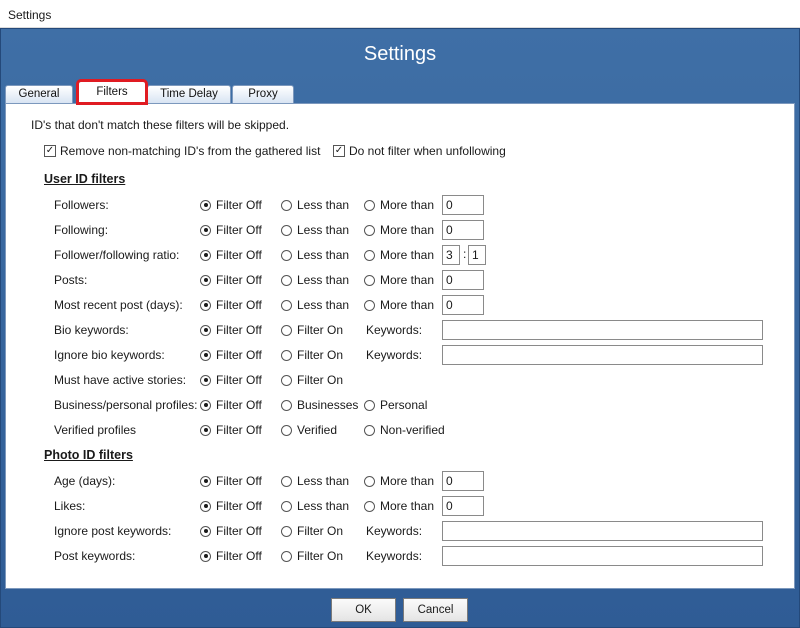 The width and height of the screenshot is (800, 628). What do you see at coordinates (231, 380) in the screenshot?
I see `stories-filter-off: Filter Off` at bounding box center [231, 380].